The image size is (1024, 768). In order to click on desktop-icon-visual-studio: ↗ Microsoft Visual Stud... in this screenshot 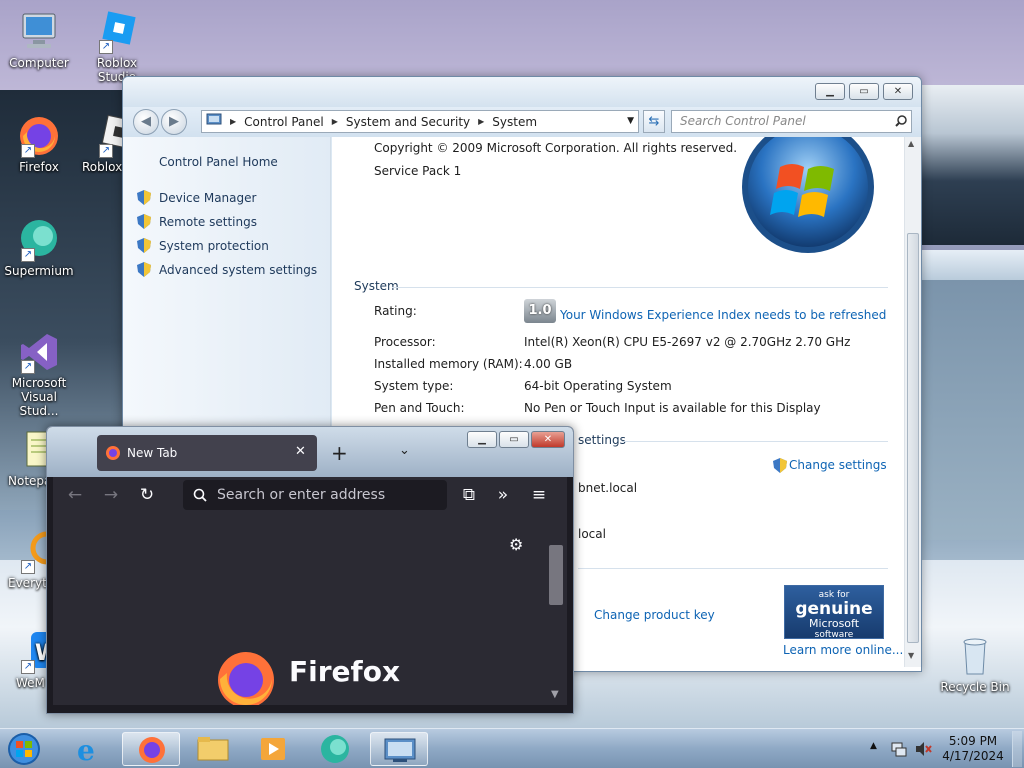, I will do `click(39, 374)`.